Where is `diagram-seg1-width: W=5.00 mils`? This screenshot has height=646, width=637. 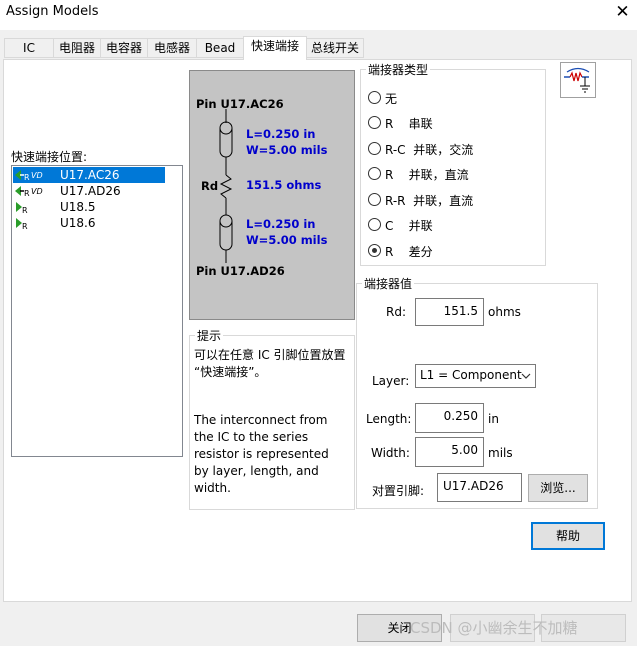
diagram-seg1-width: W=5.00 mils is located at coordinates (287, 150).